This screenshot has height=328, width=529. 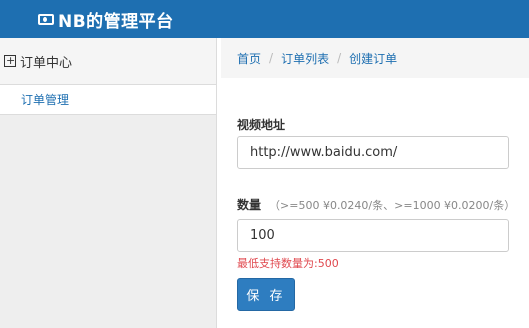 What do you see at coordinates (266, 294) in the screenshot?
I see `save-button: 保 存` at bounding box center [266, 294].